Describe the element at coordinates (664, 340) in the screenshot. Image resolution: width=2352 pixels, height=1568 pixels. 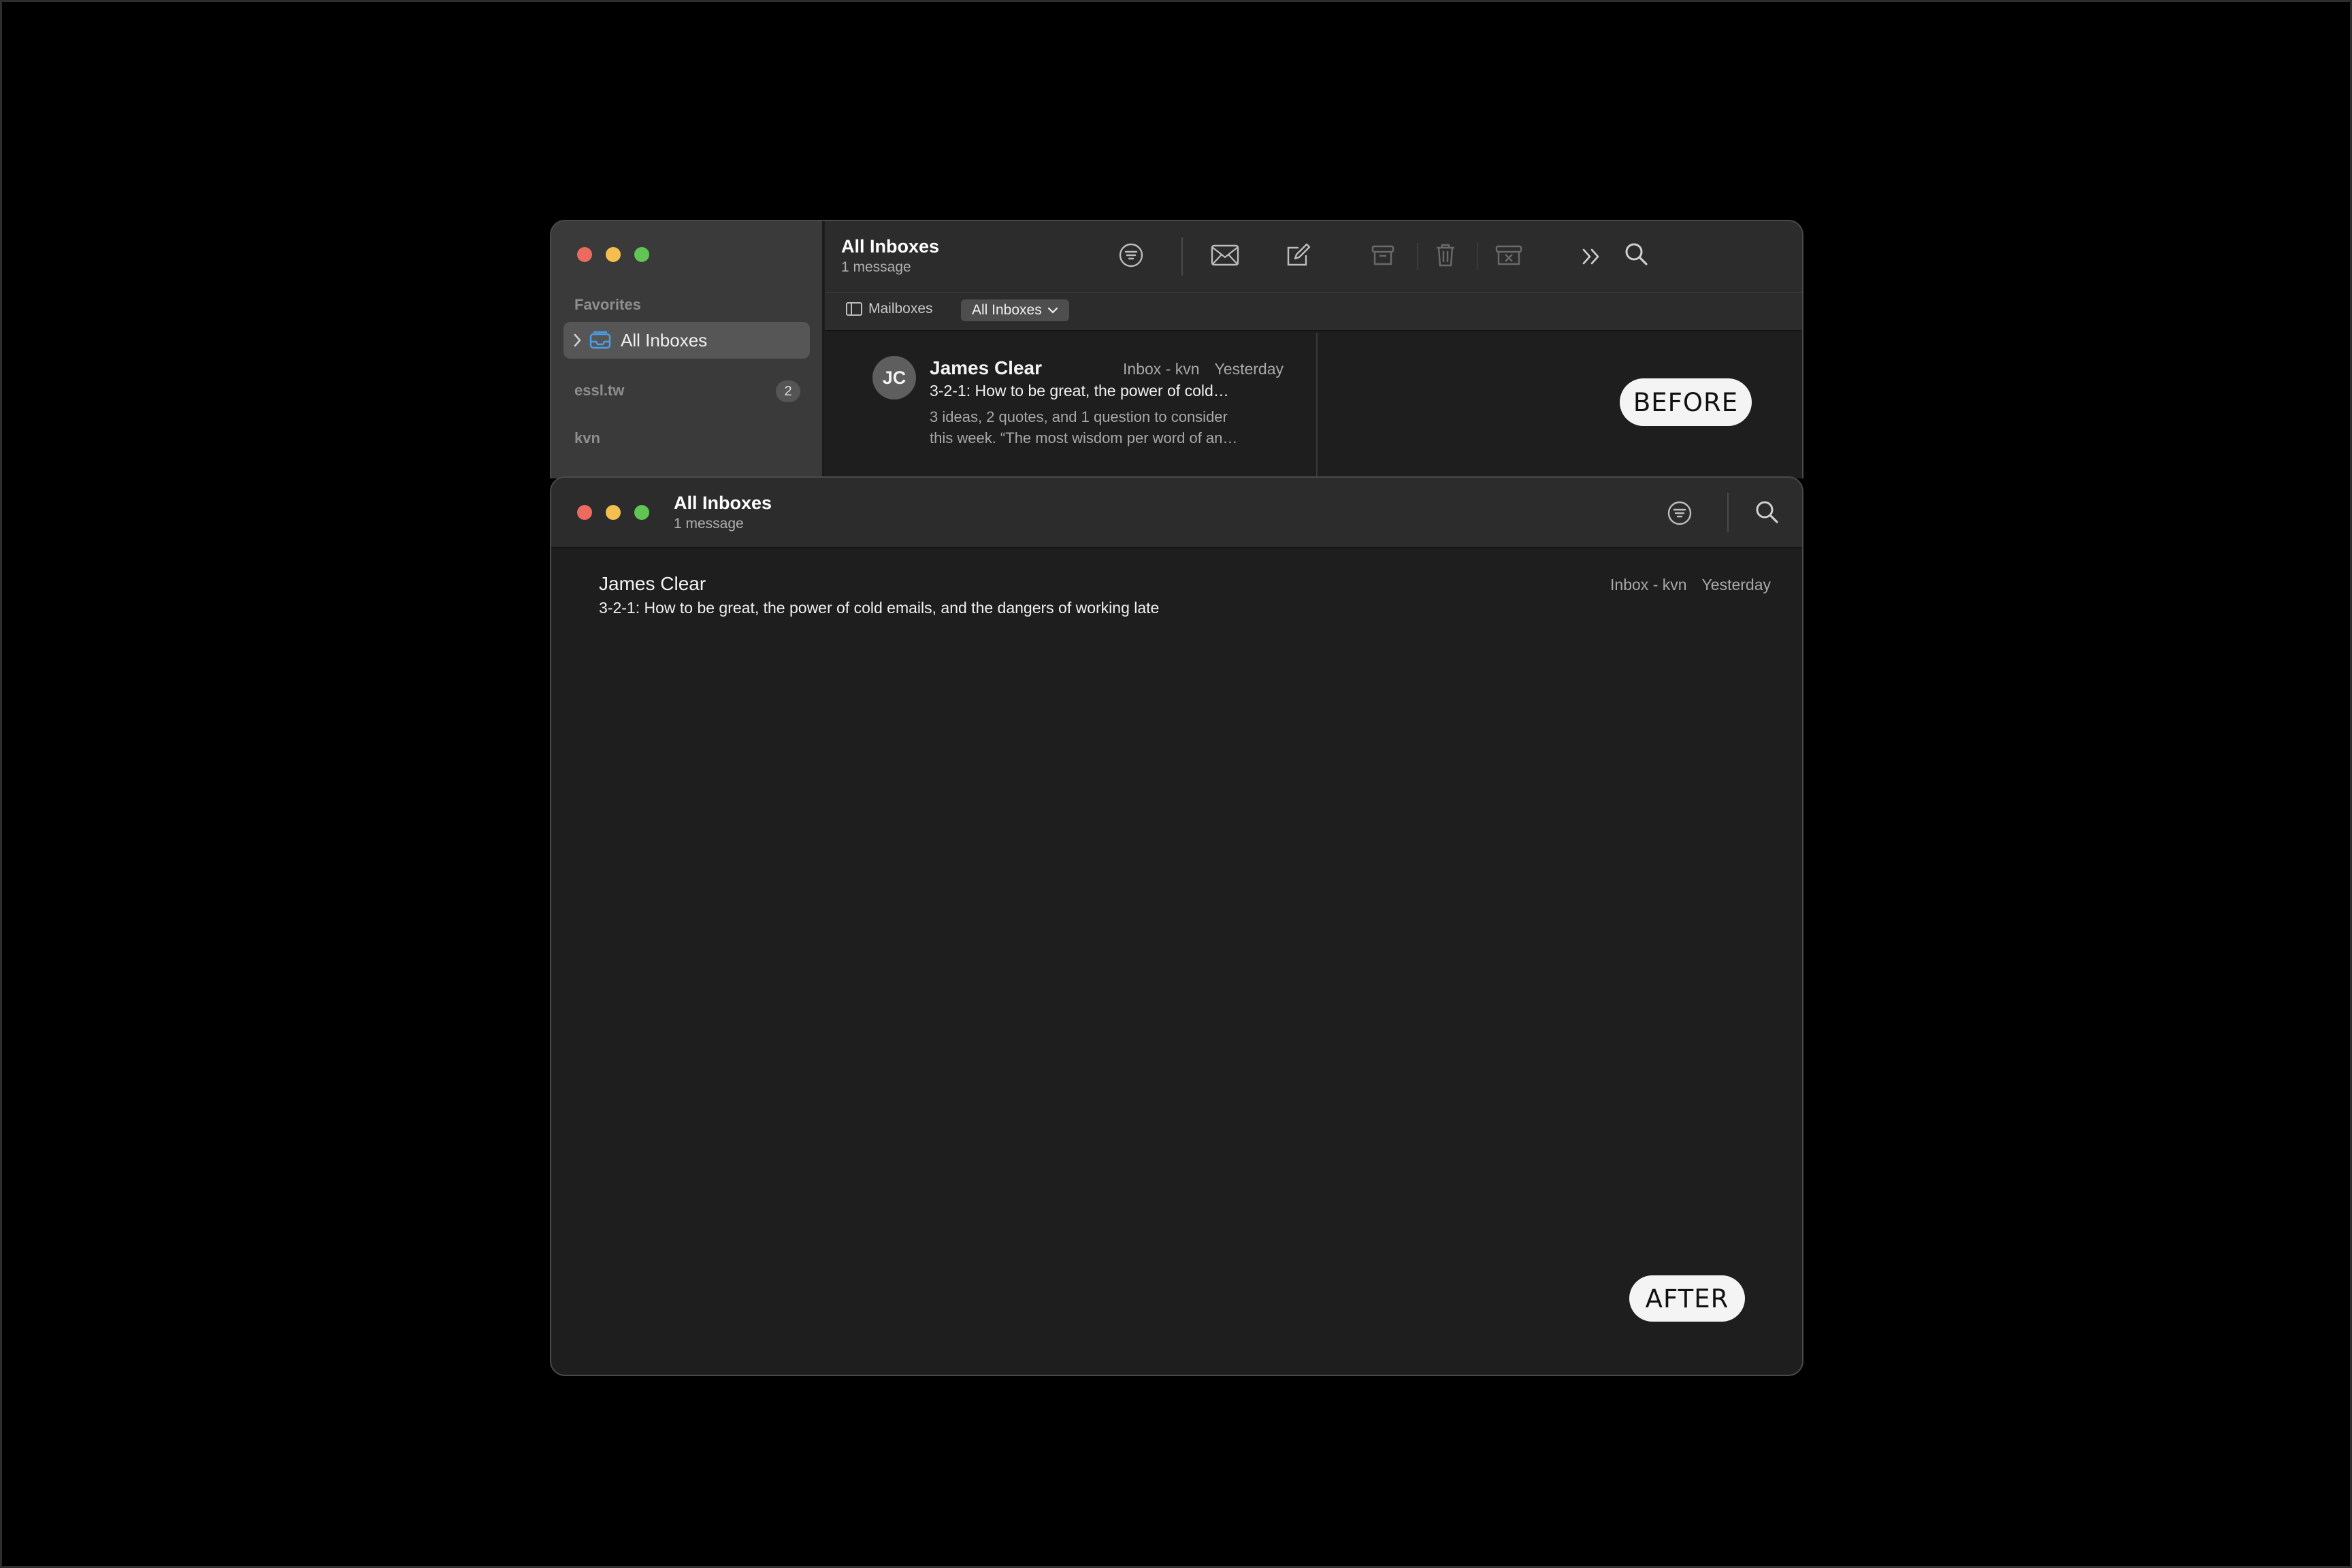
I see `sidebar-item-label: All Inboxes` at that location.